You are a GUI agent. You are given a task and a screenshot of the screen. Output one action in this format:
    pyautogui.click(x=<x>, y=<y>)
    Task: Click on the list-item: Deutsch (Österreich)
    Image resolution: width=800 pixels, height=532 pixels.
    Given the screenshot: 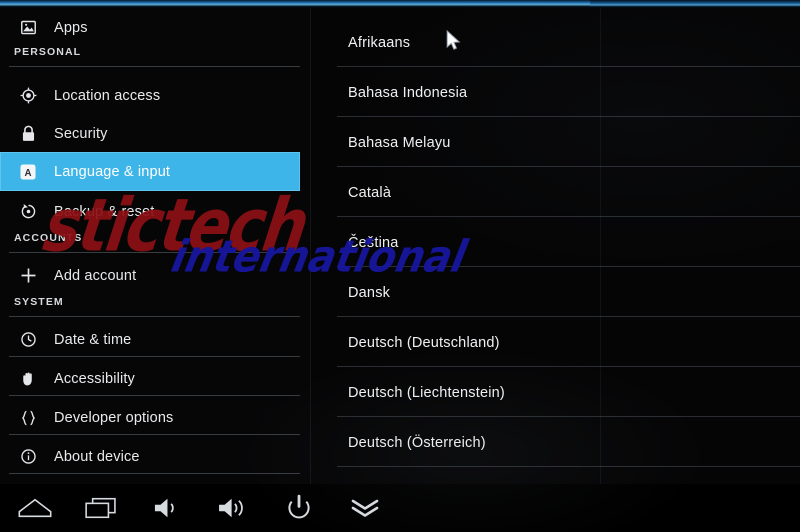 What is the action you would take?
    pyautogui.click(x=555, y=443)
    